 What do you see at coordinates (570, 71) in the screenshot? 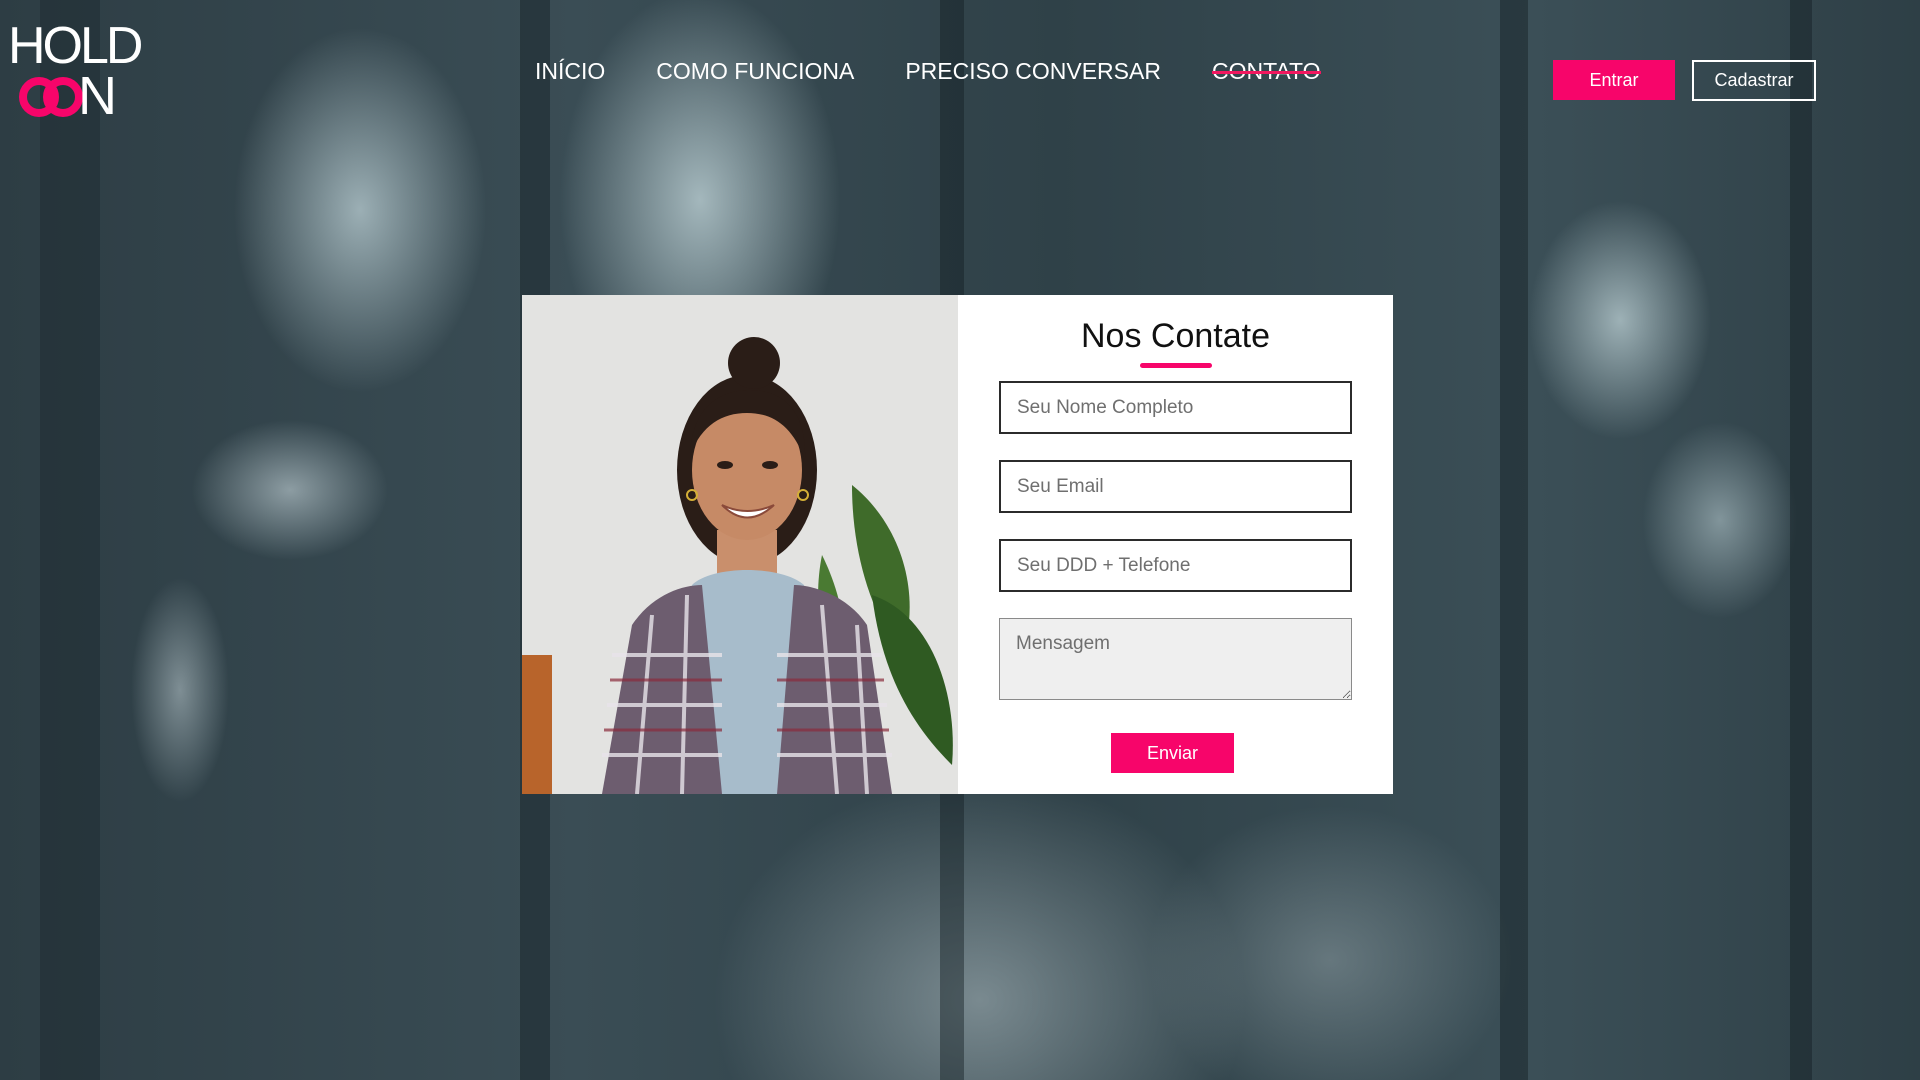
I see `nav-item-inicio: INÍCIO` at bounding box center [570, 71].